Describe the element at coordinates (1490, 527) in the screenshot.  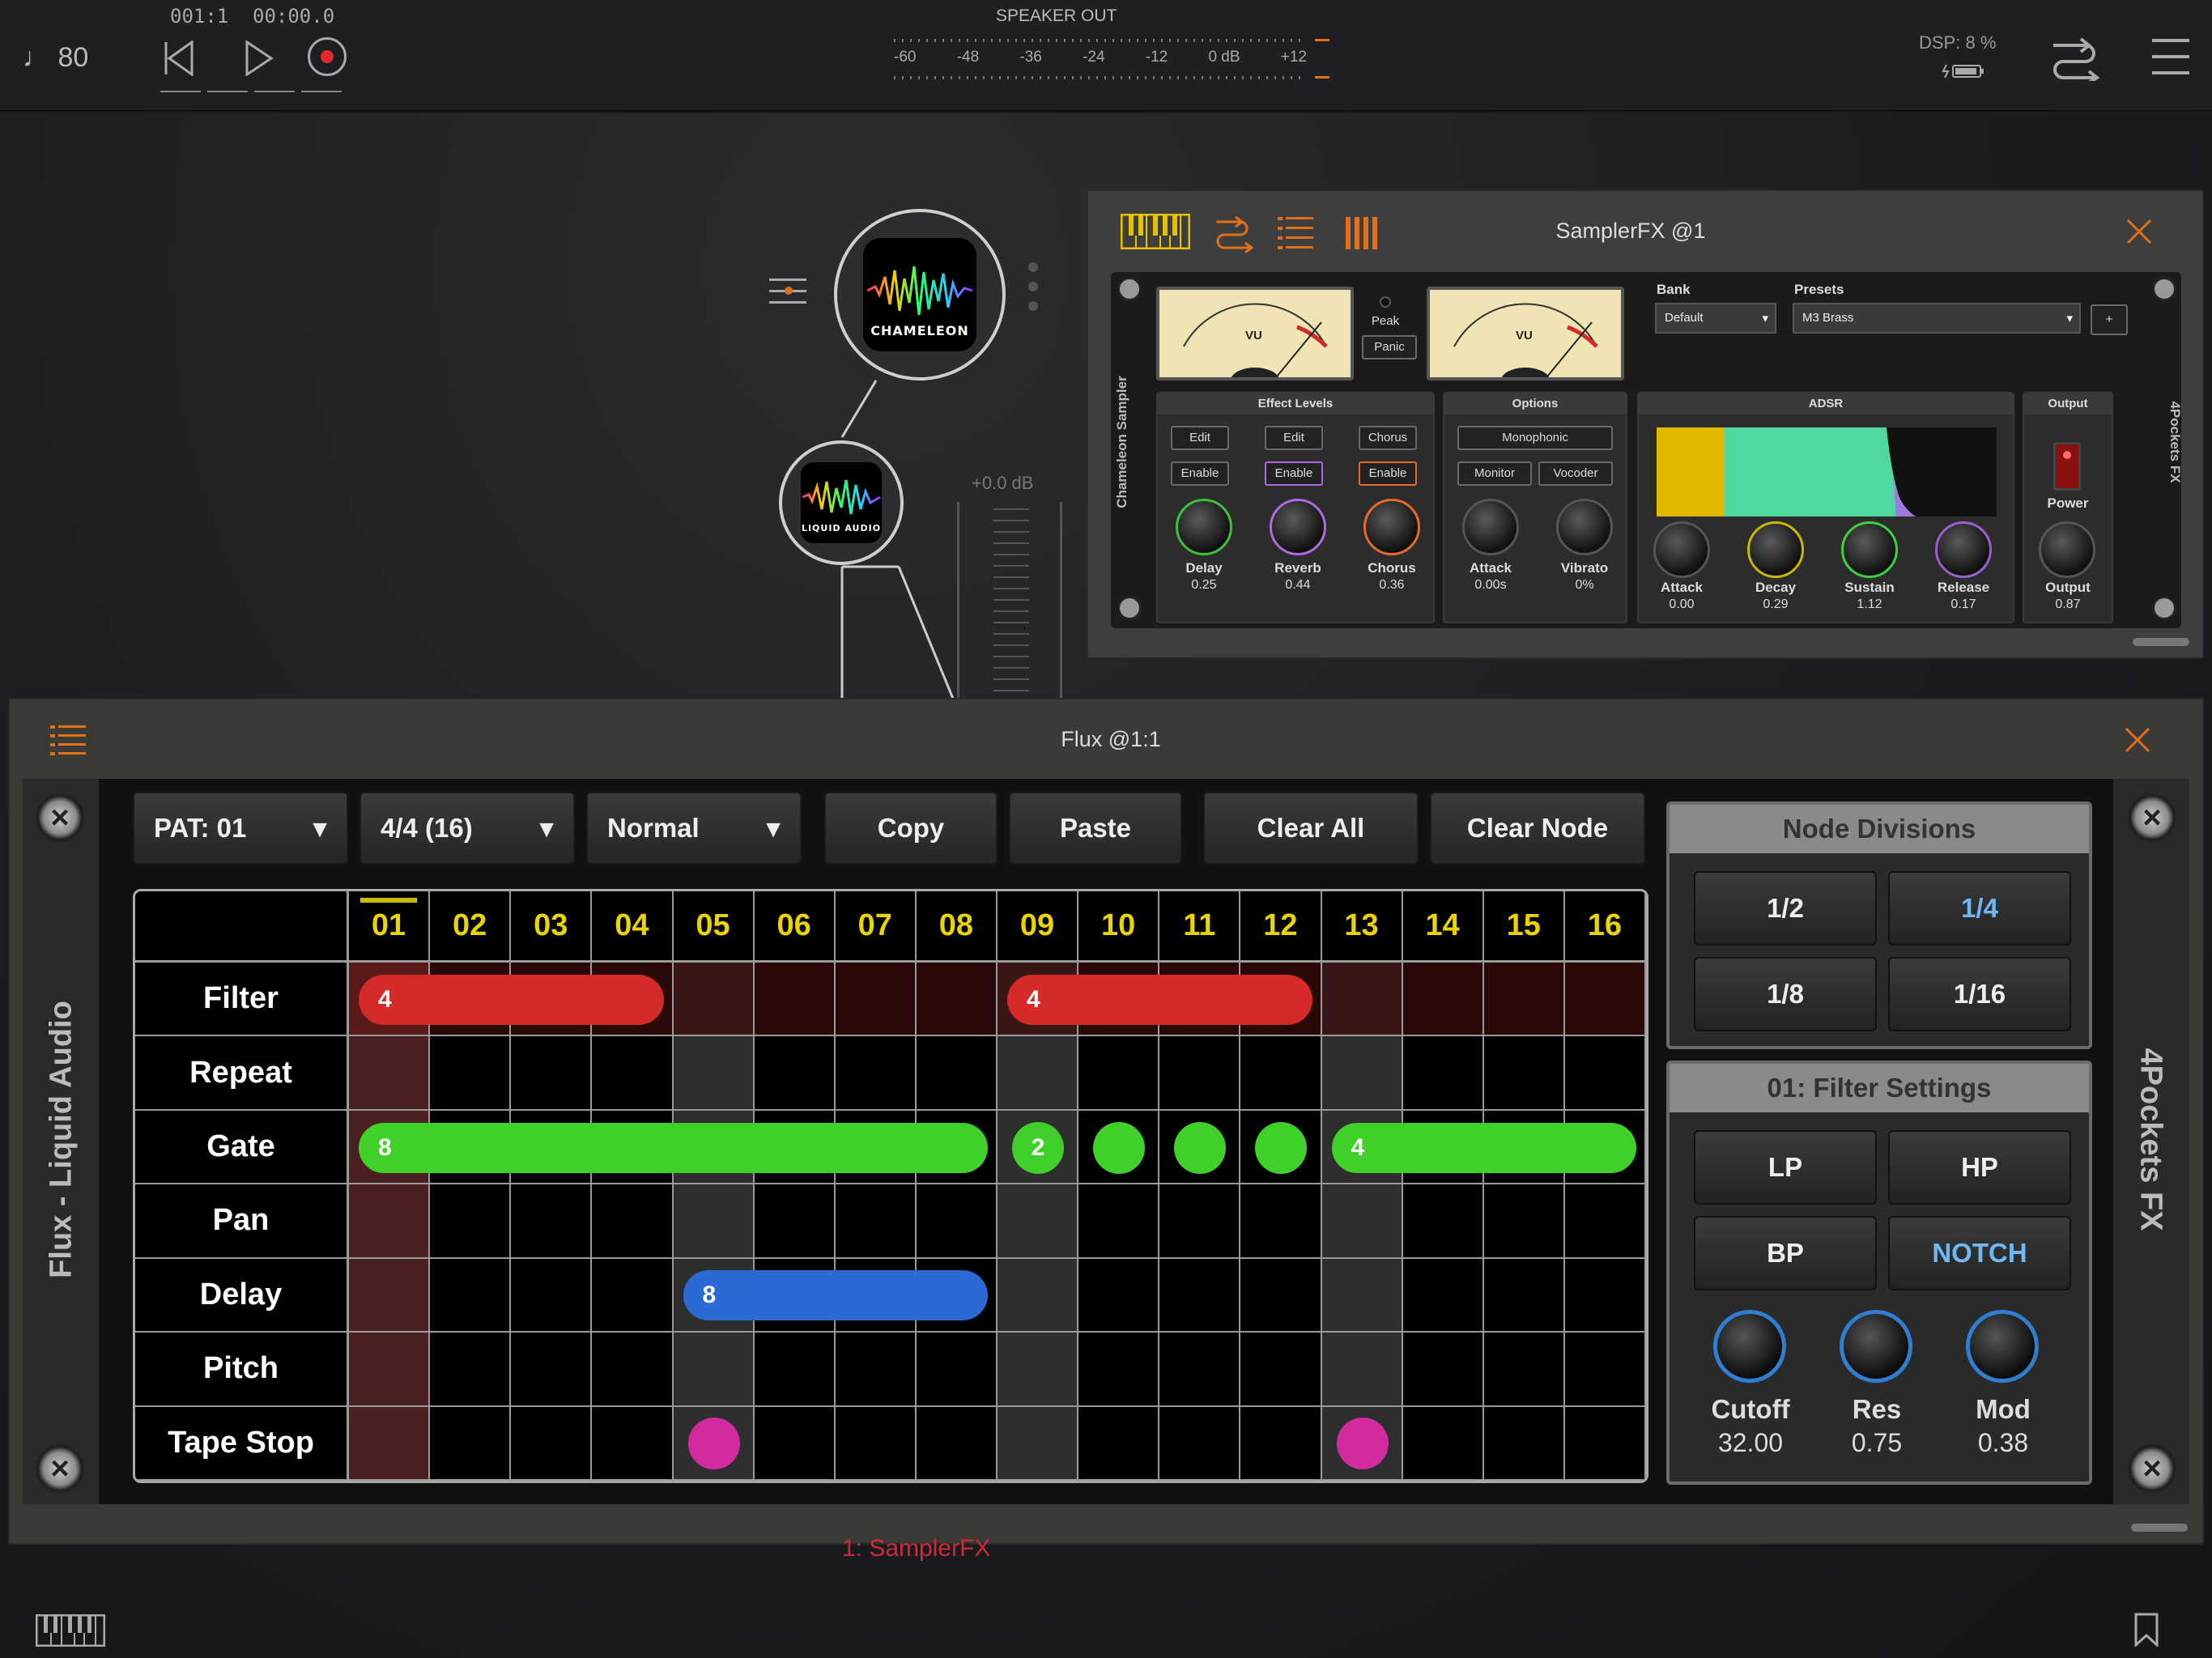
I see `attack-knob` at that location.